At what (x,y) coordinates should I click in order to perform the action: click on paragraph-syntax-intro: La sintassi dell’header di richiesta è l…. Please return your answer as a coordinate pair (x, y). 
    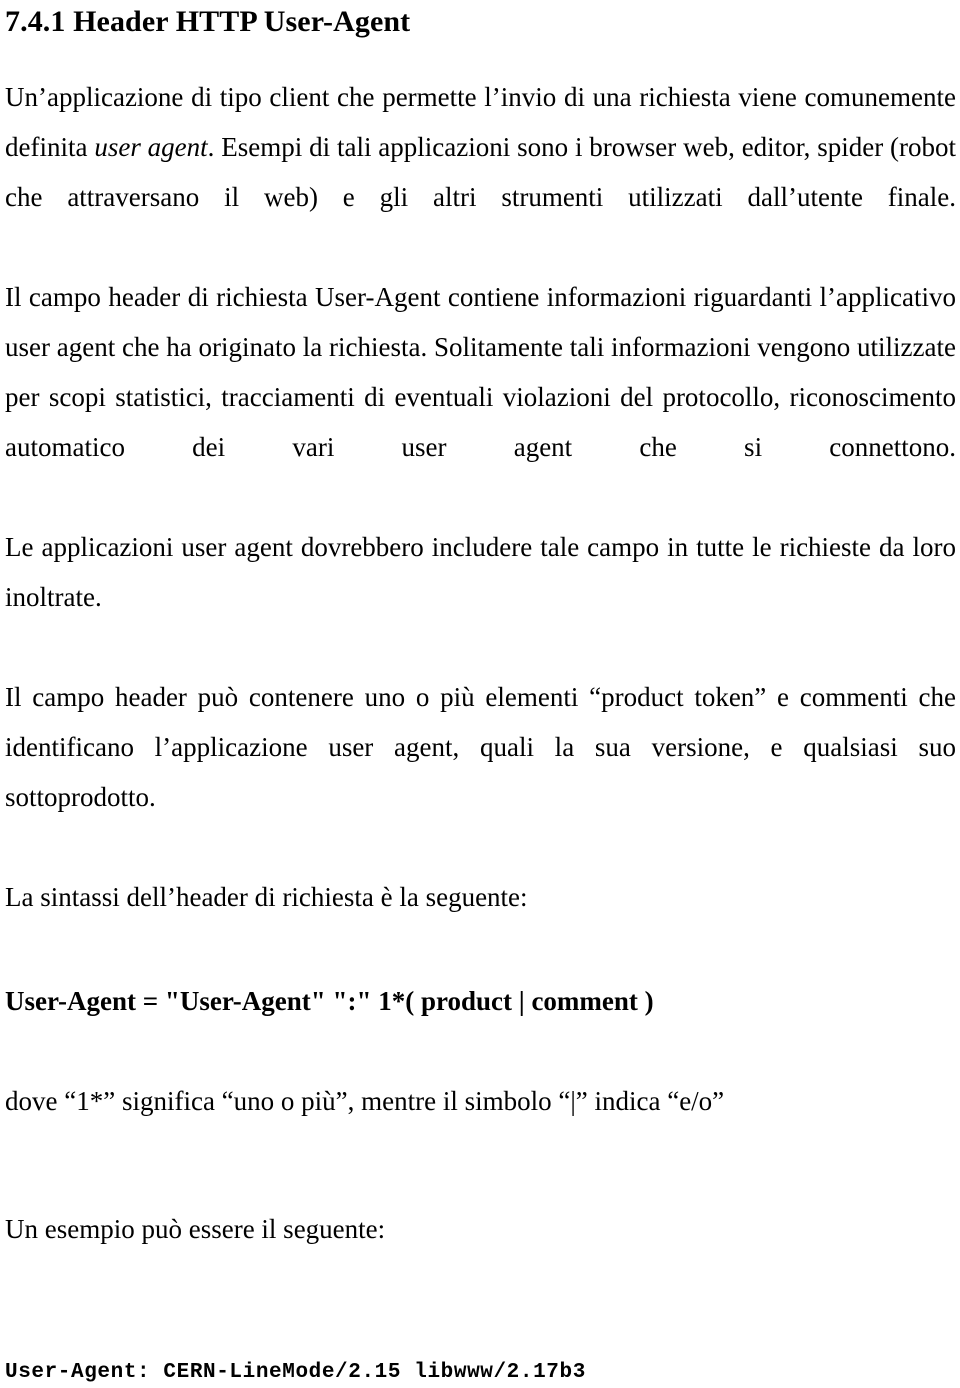
    Looking at the image, I should click on (266, 897).